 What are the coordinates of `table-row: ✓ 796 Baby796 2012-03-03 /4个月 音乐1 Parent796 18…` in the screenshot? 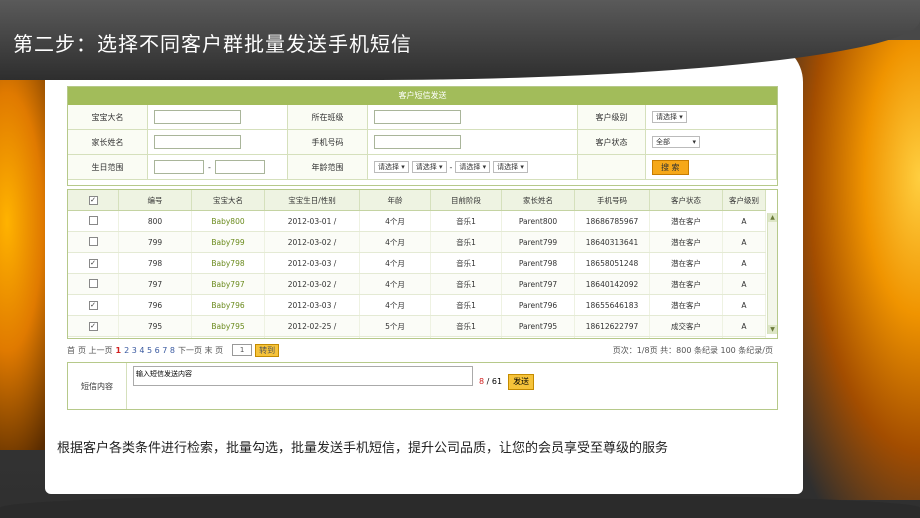 It's located at (417, 305).